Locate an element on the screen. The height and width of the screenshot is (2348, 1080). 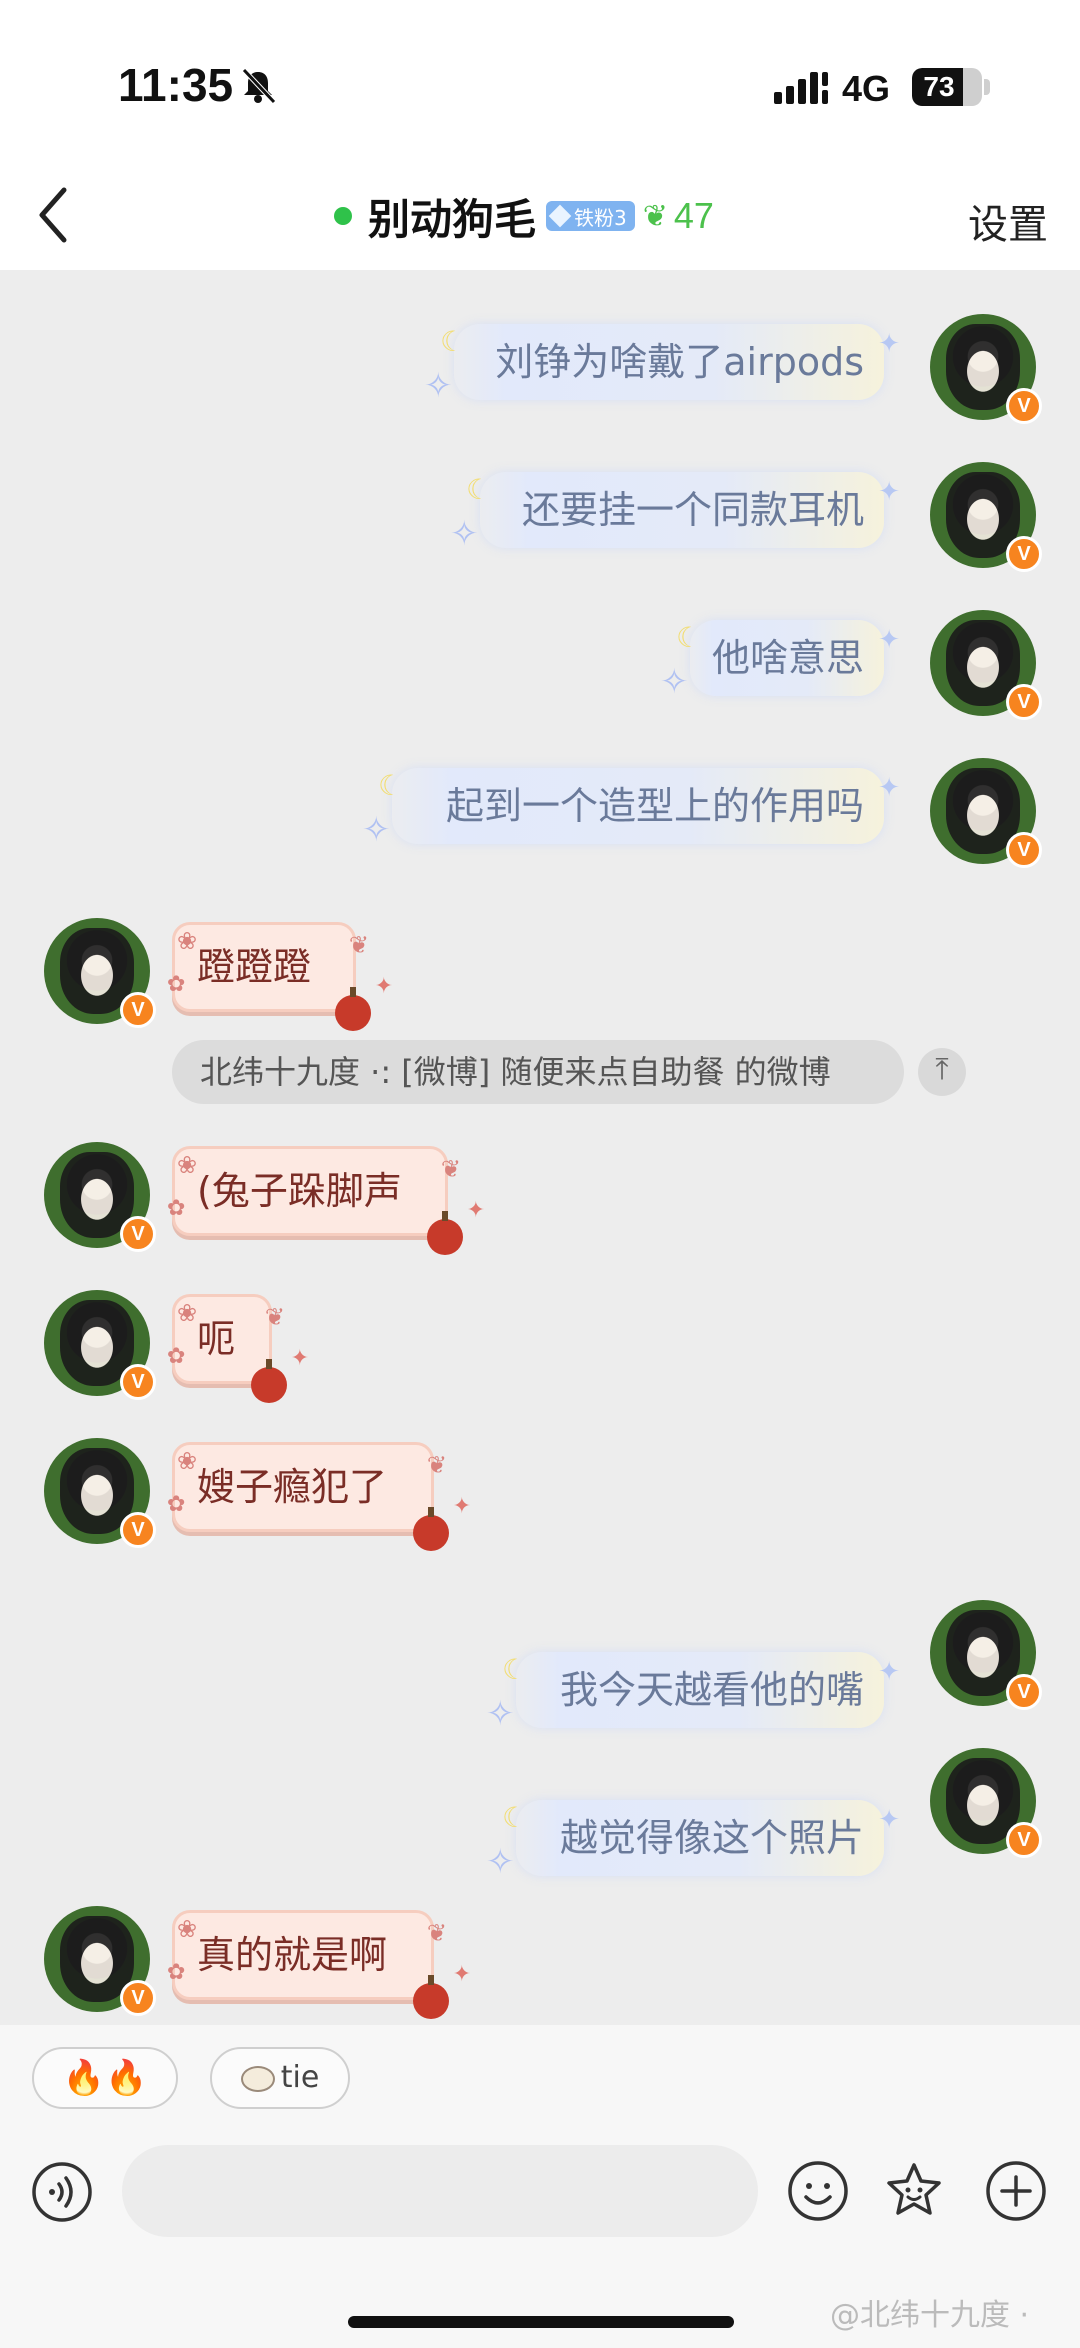
home-indicator is located at coordinates (541, 2322).